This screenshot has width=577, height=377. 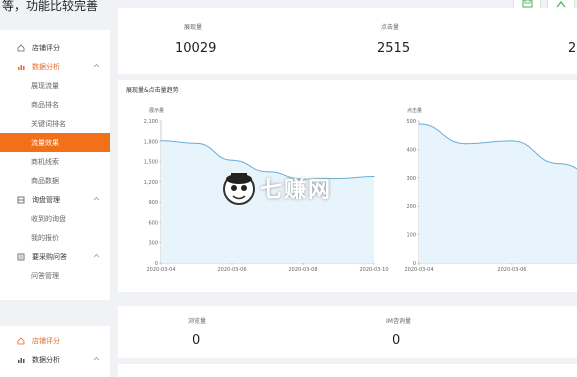 I want to click on y-tick-label: 1,800, so click(x=151, y=142).